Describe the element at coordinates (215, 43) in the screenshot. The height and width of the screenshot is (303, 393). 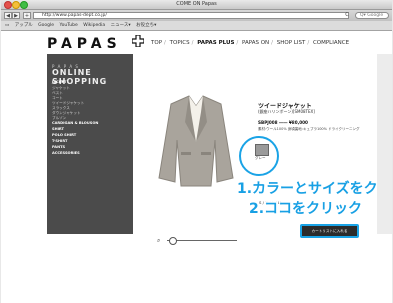
I see `nav-item-active: PAPAS PLUS` at that location.